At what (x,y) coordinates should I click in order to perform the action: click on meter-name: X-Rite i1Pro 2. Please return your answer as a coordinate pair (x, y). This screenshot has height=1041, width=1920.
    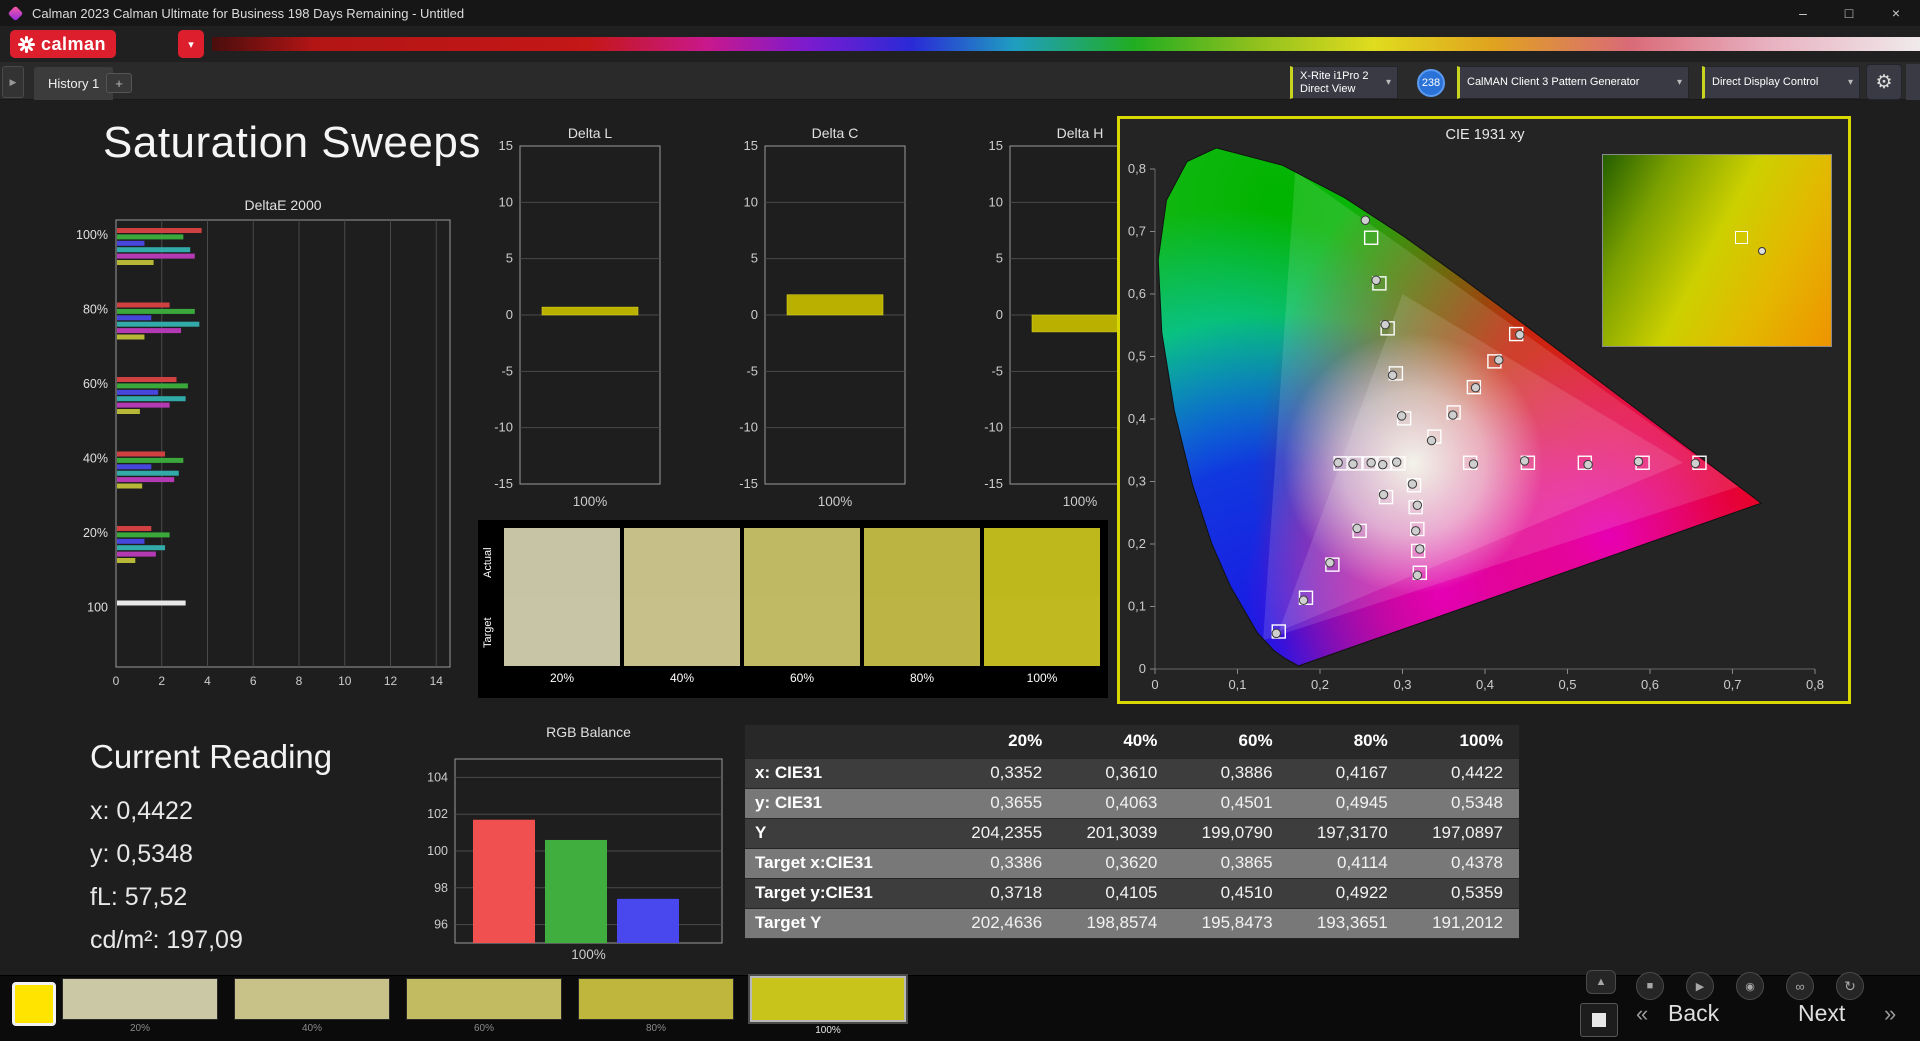
    Looking at the image, I should click on (1334, 75).